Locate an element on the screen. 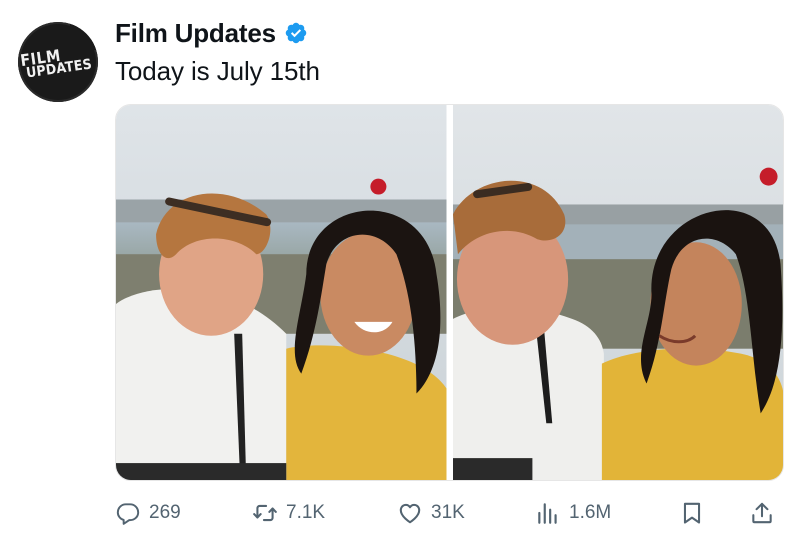 This screenshot has height=539, width=800. reply-icon is located at coordinates (128, 514).